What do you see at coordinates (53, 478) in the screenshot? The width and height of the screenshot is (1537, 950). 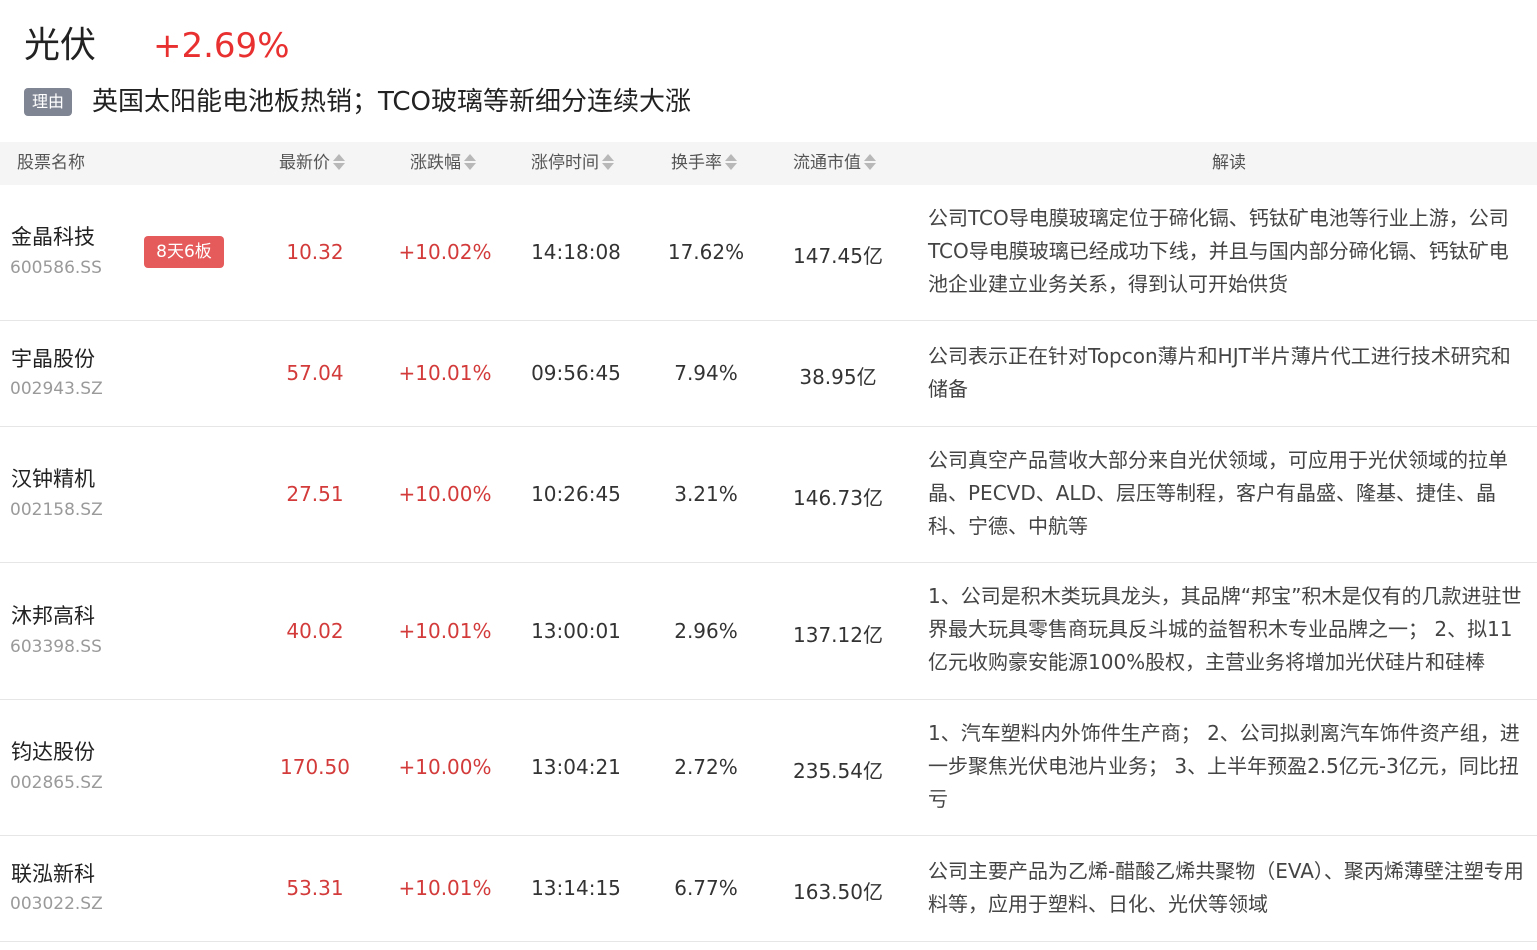 I see `stock-name: 汉钟精机` at bounding box center [53, 478].